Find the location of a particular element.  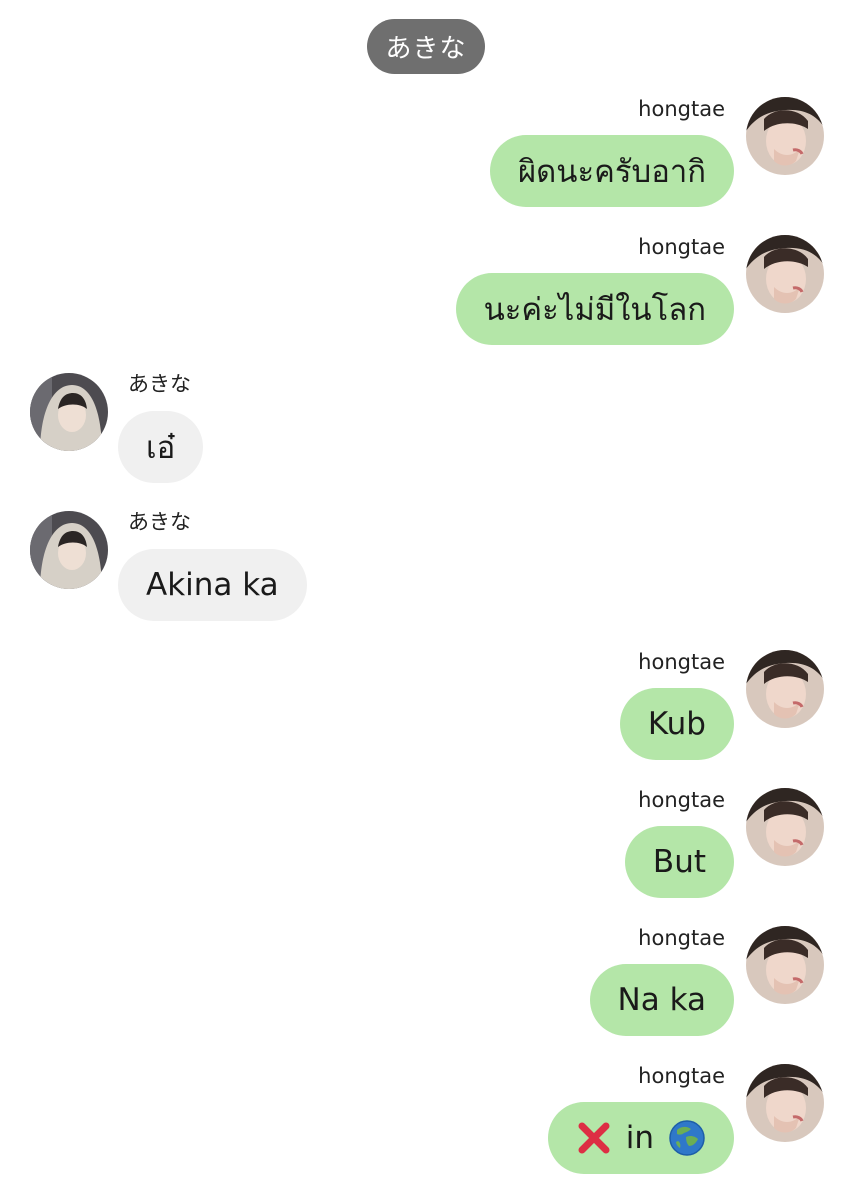

message-bubble: Akina ka is located at coordinates (212, 585).